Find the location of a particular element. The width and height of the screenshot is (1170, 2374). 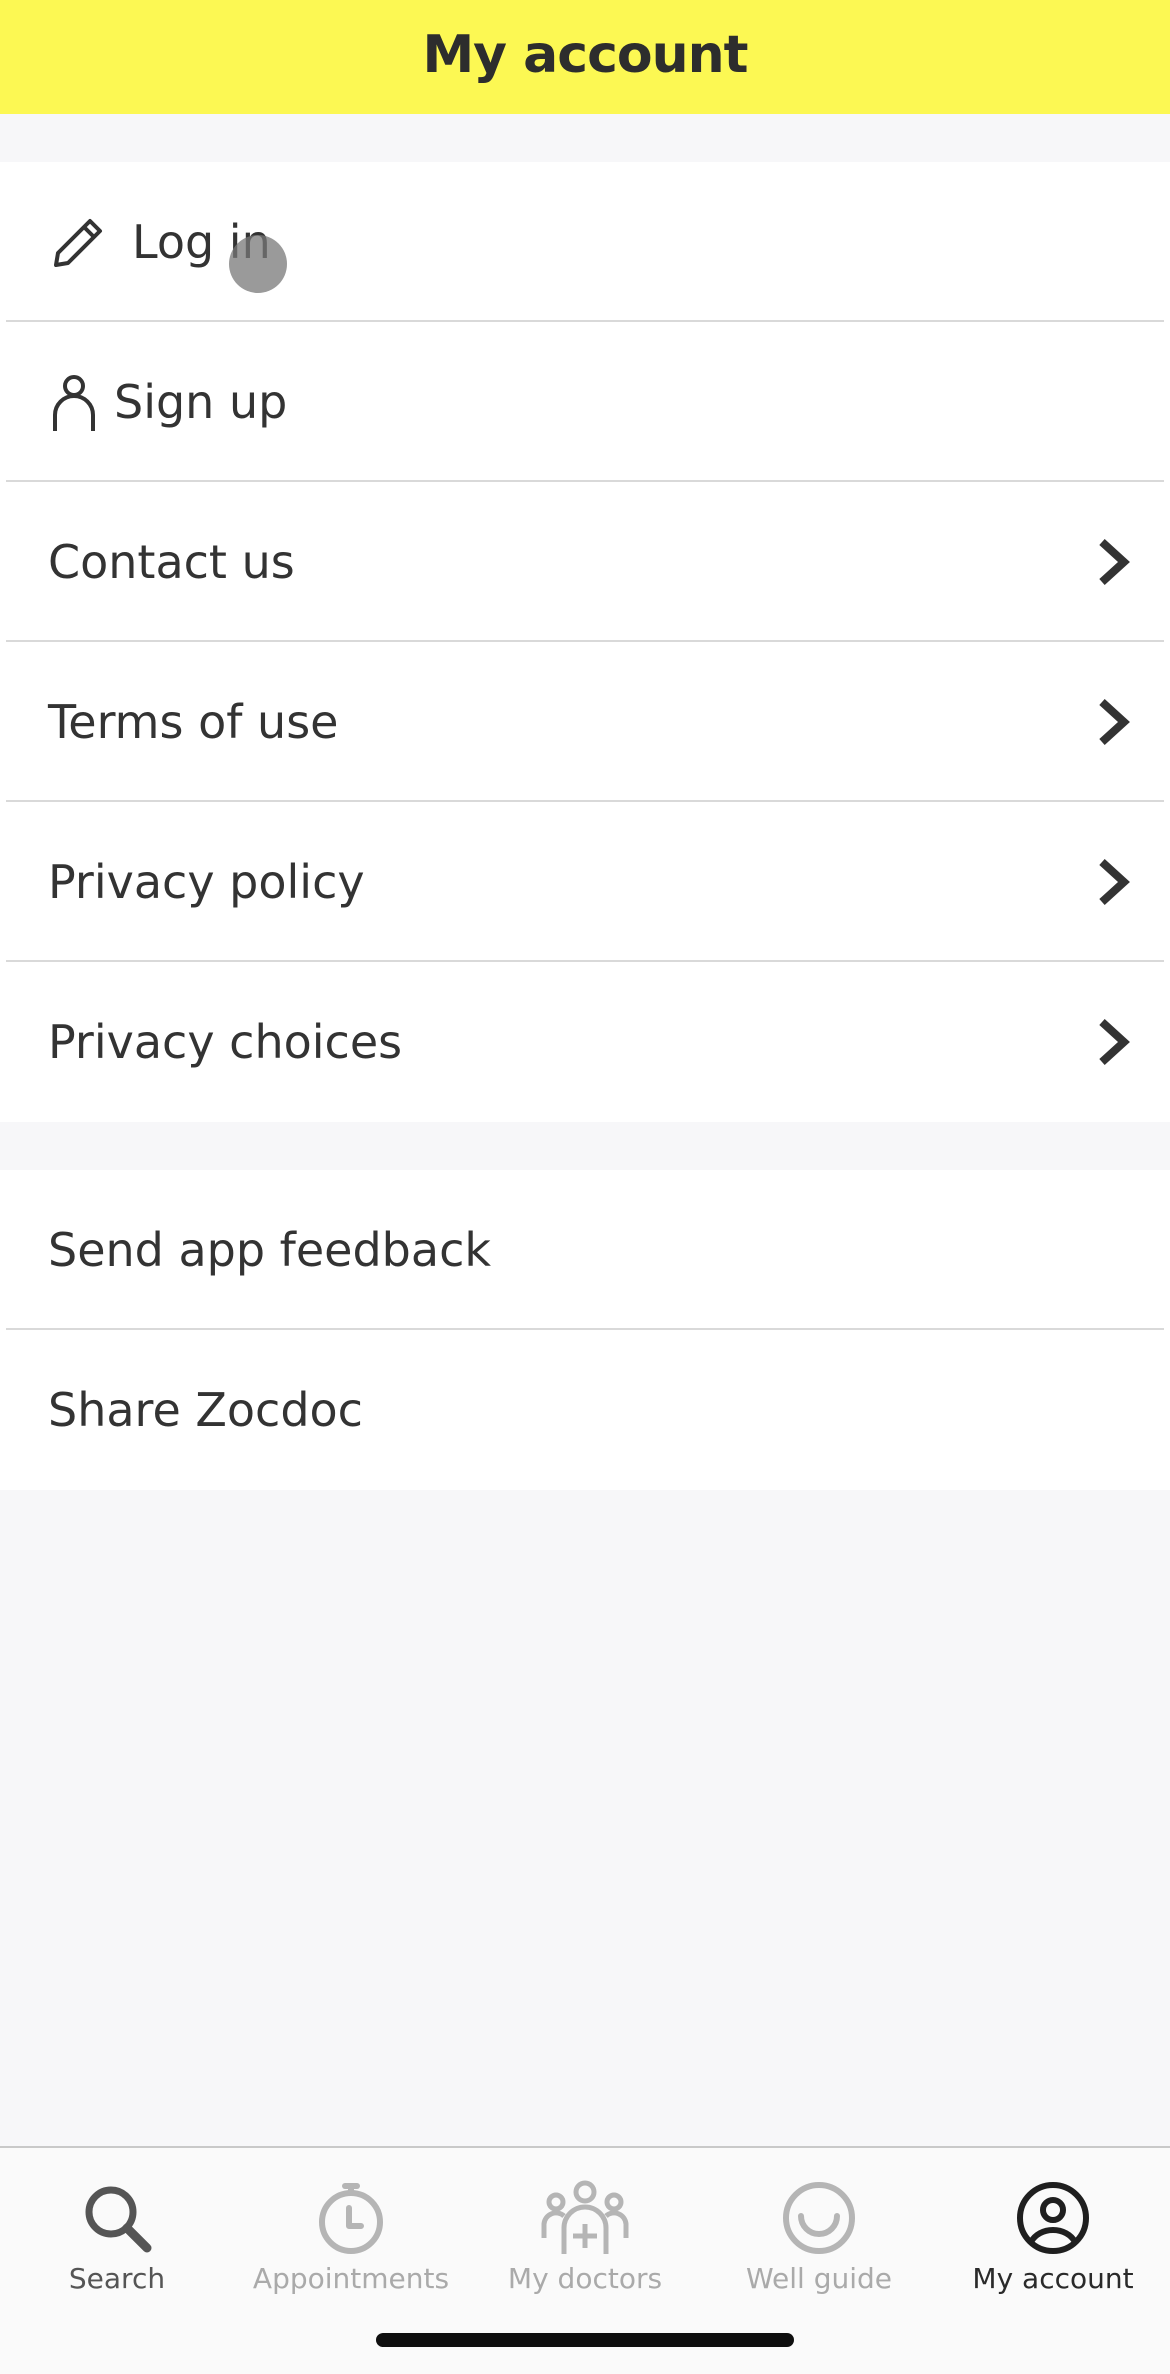

clock-icon is located at coordinates (351, 2218).